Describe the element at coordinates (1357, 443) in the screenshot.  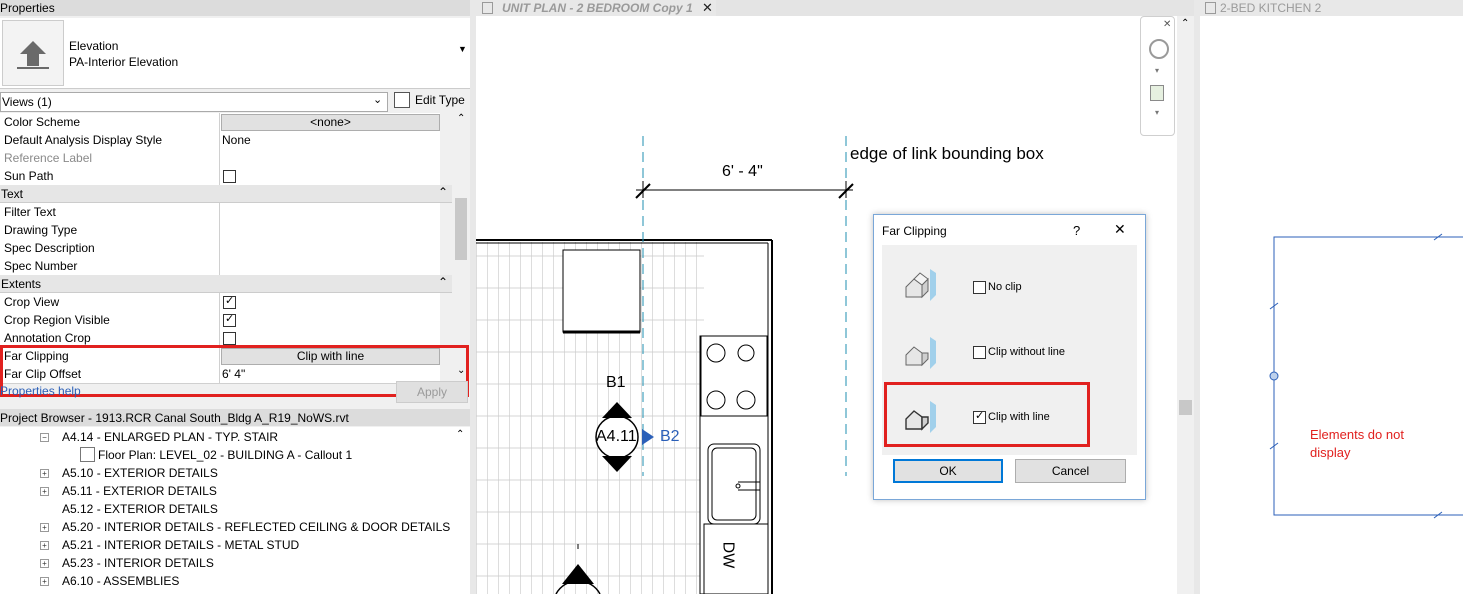
I see `note-text: Elements do not display` at that location.